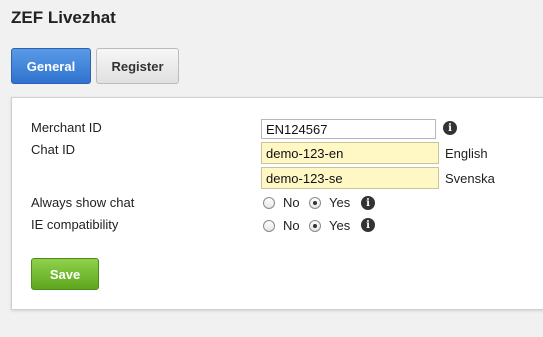 Image resolution: width=543 pixels, height=337 pixels. What do you see at coordinates (450, 128) in the screenshot?
I see `merchant-id-info-icon: i` at bounding box center [450, 128].